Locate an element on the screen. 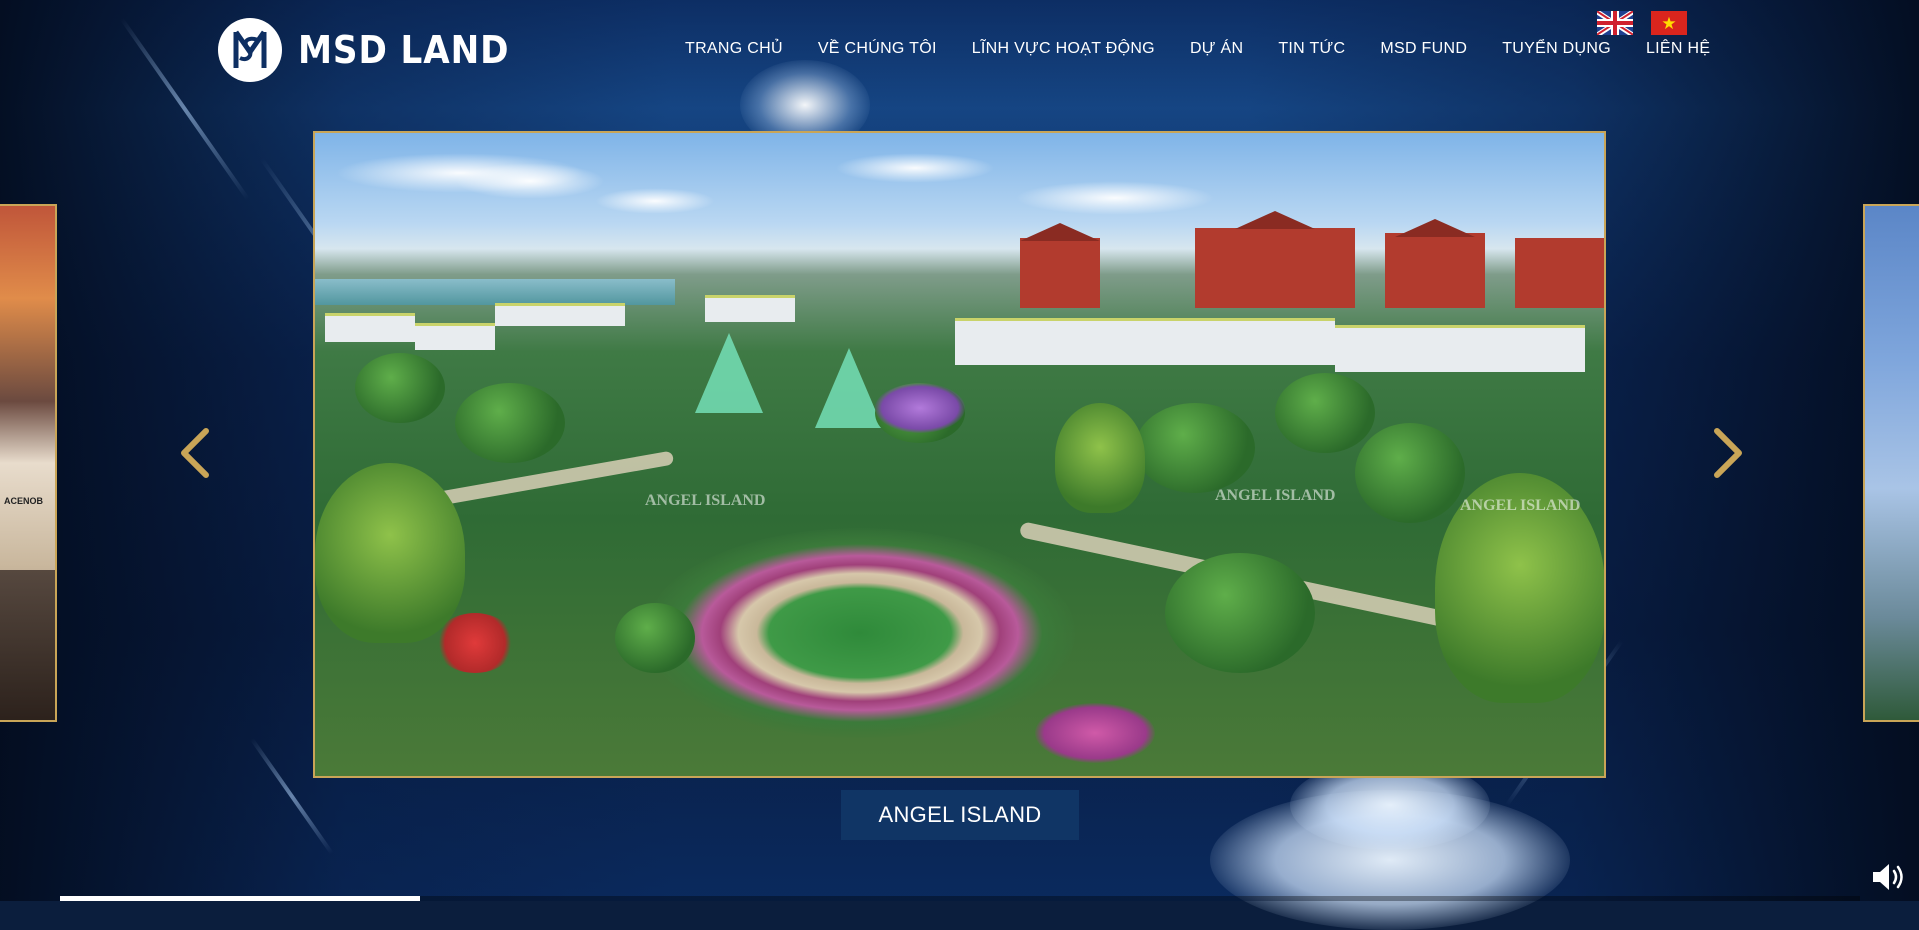 This screenshot has width=1919, height=930. nav-item-business-fields: LĨNH VỰC HOẠT ĐỘNG is located at coordinates (1063, 49).